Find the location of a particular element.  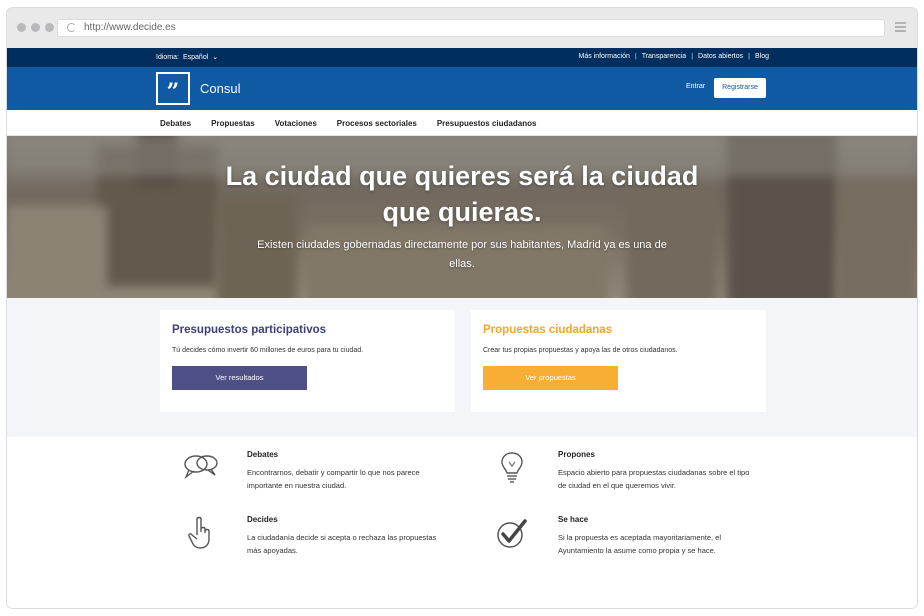

minimize-dot is located at coordinates (35, 27).